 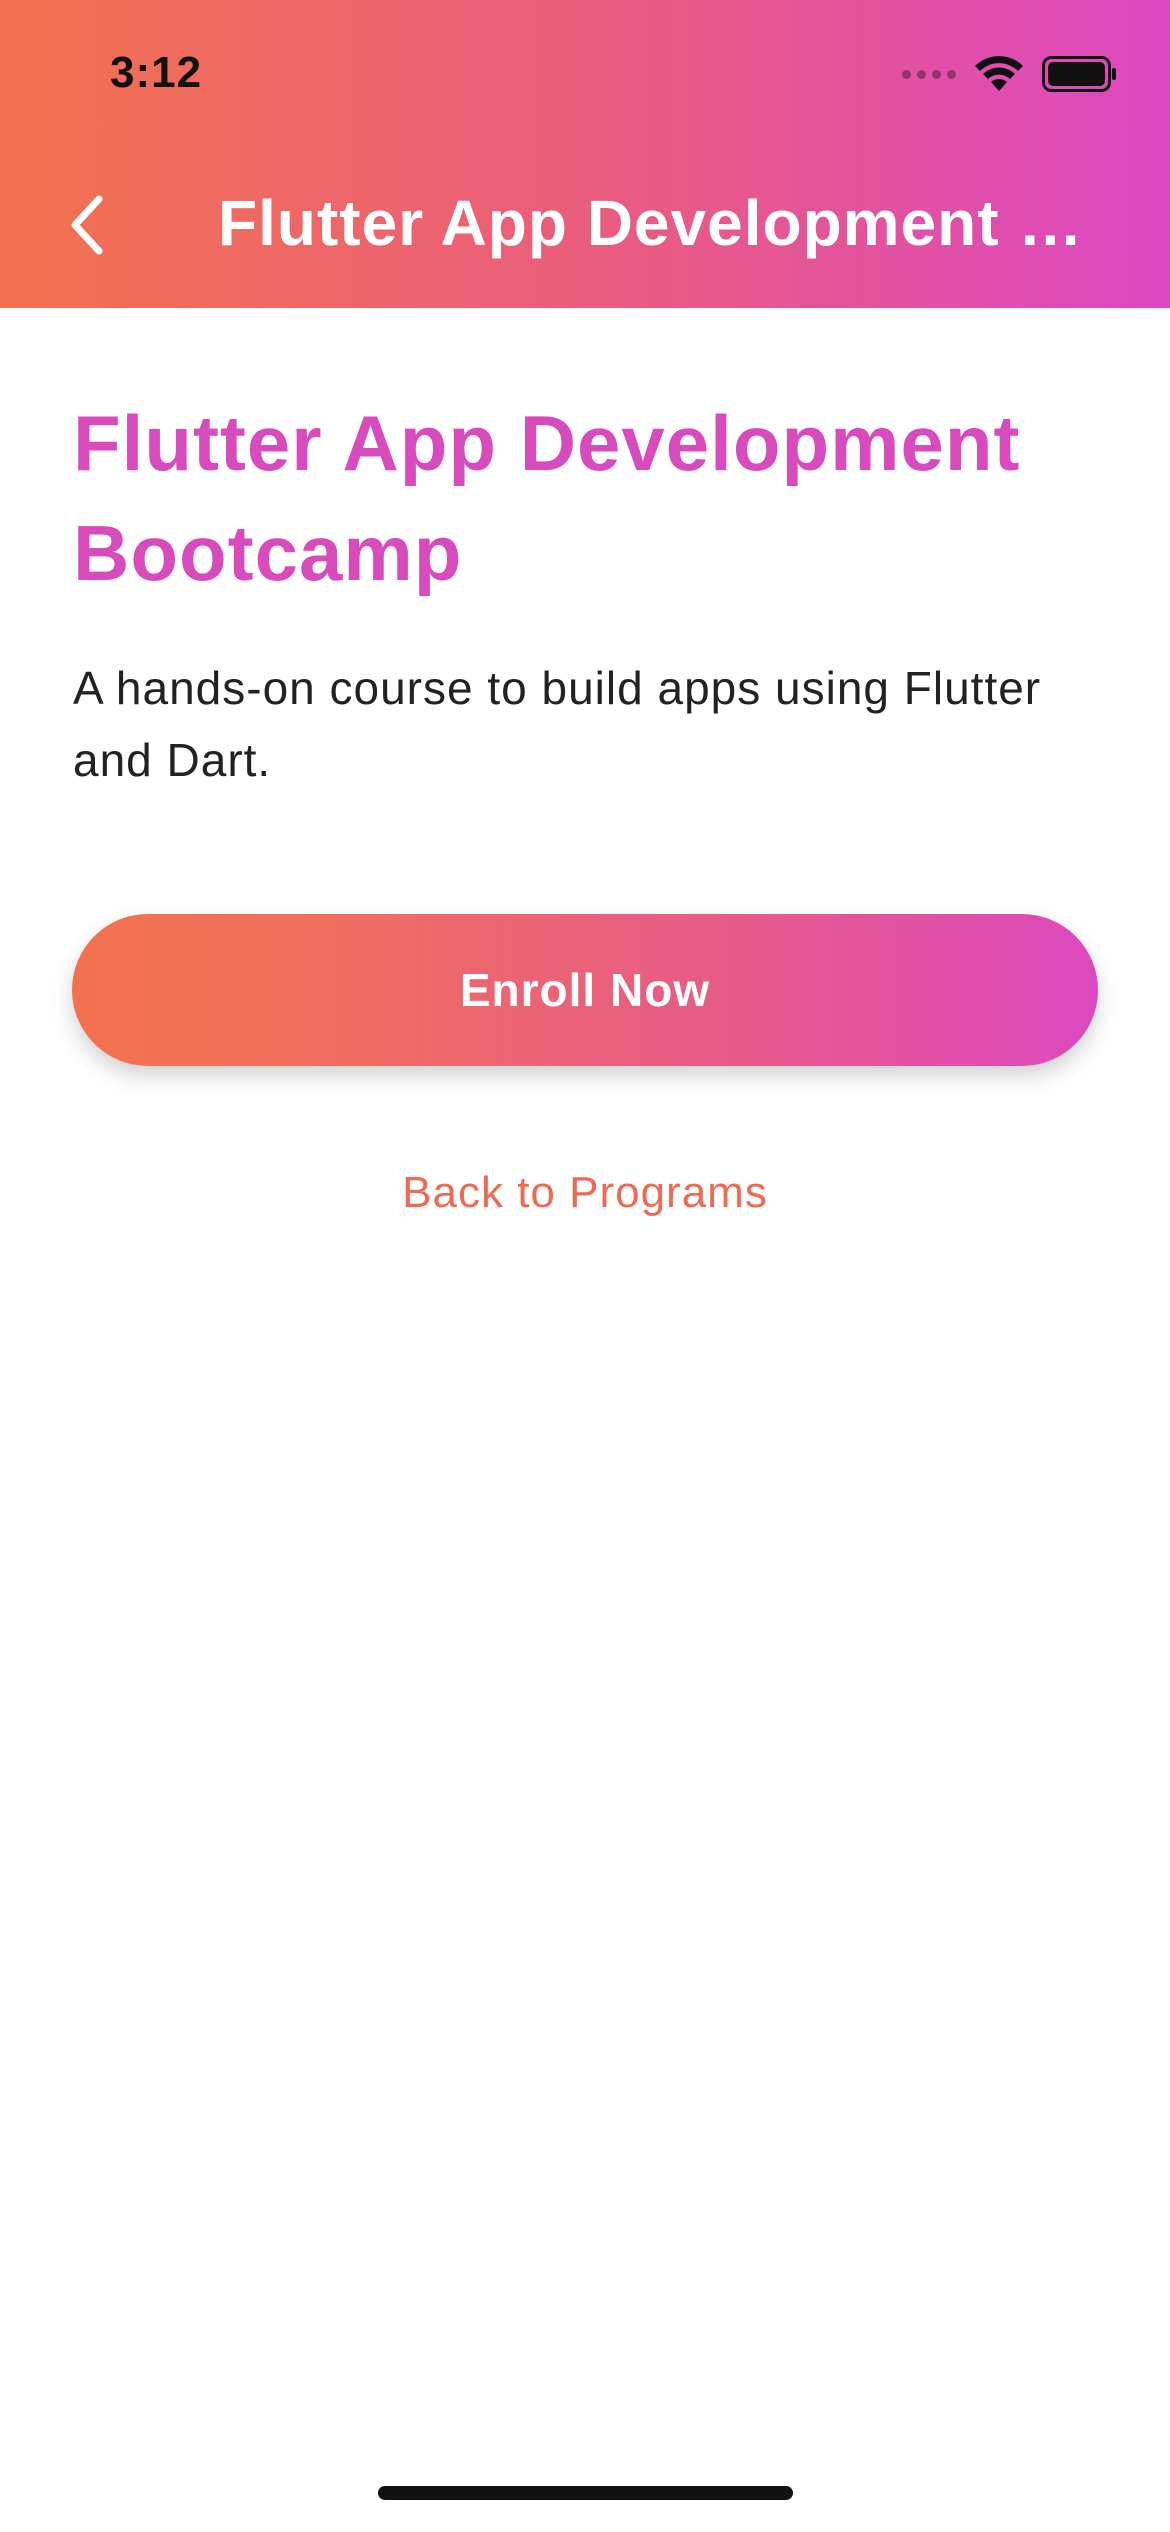 What do you see at coordinates (929, 74) in the screenshot?
I see `cellular-signal-icon` at bounding box center [929, 74].